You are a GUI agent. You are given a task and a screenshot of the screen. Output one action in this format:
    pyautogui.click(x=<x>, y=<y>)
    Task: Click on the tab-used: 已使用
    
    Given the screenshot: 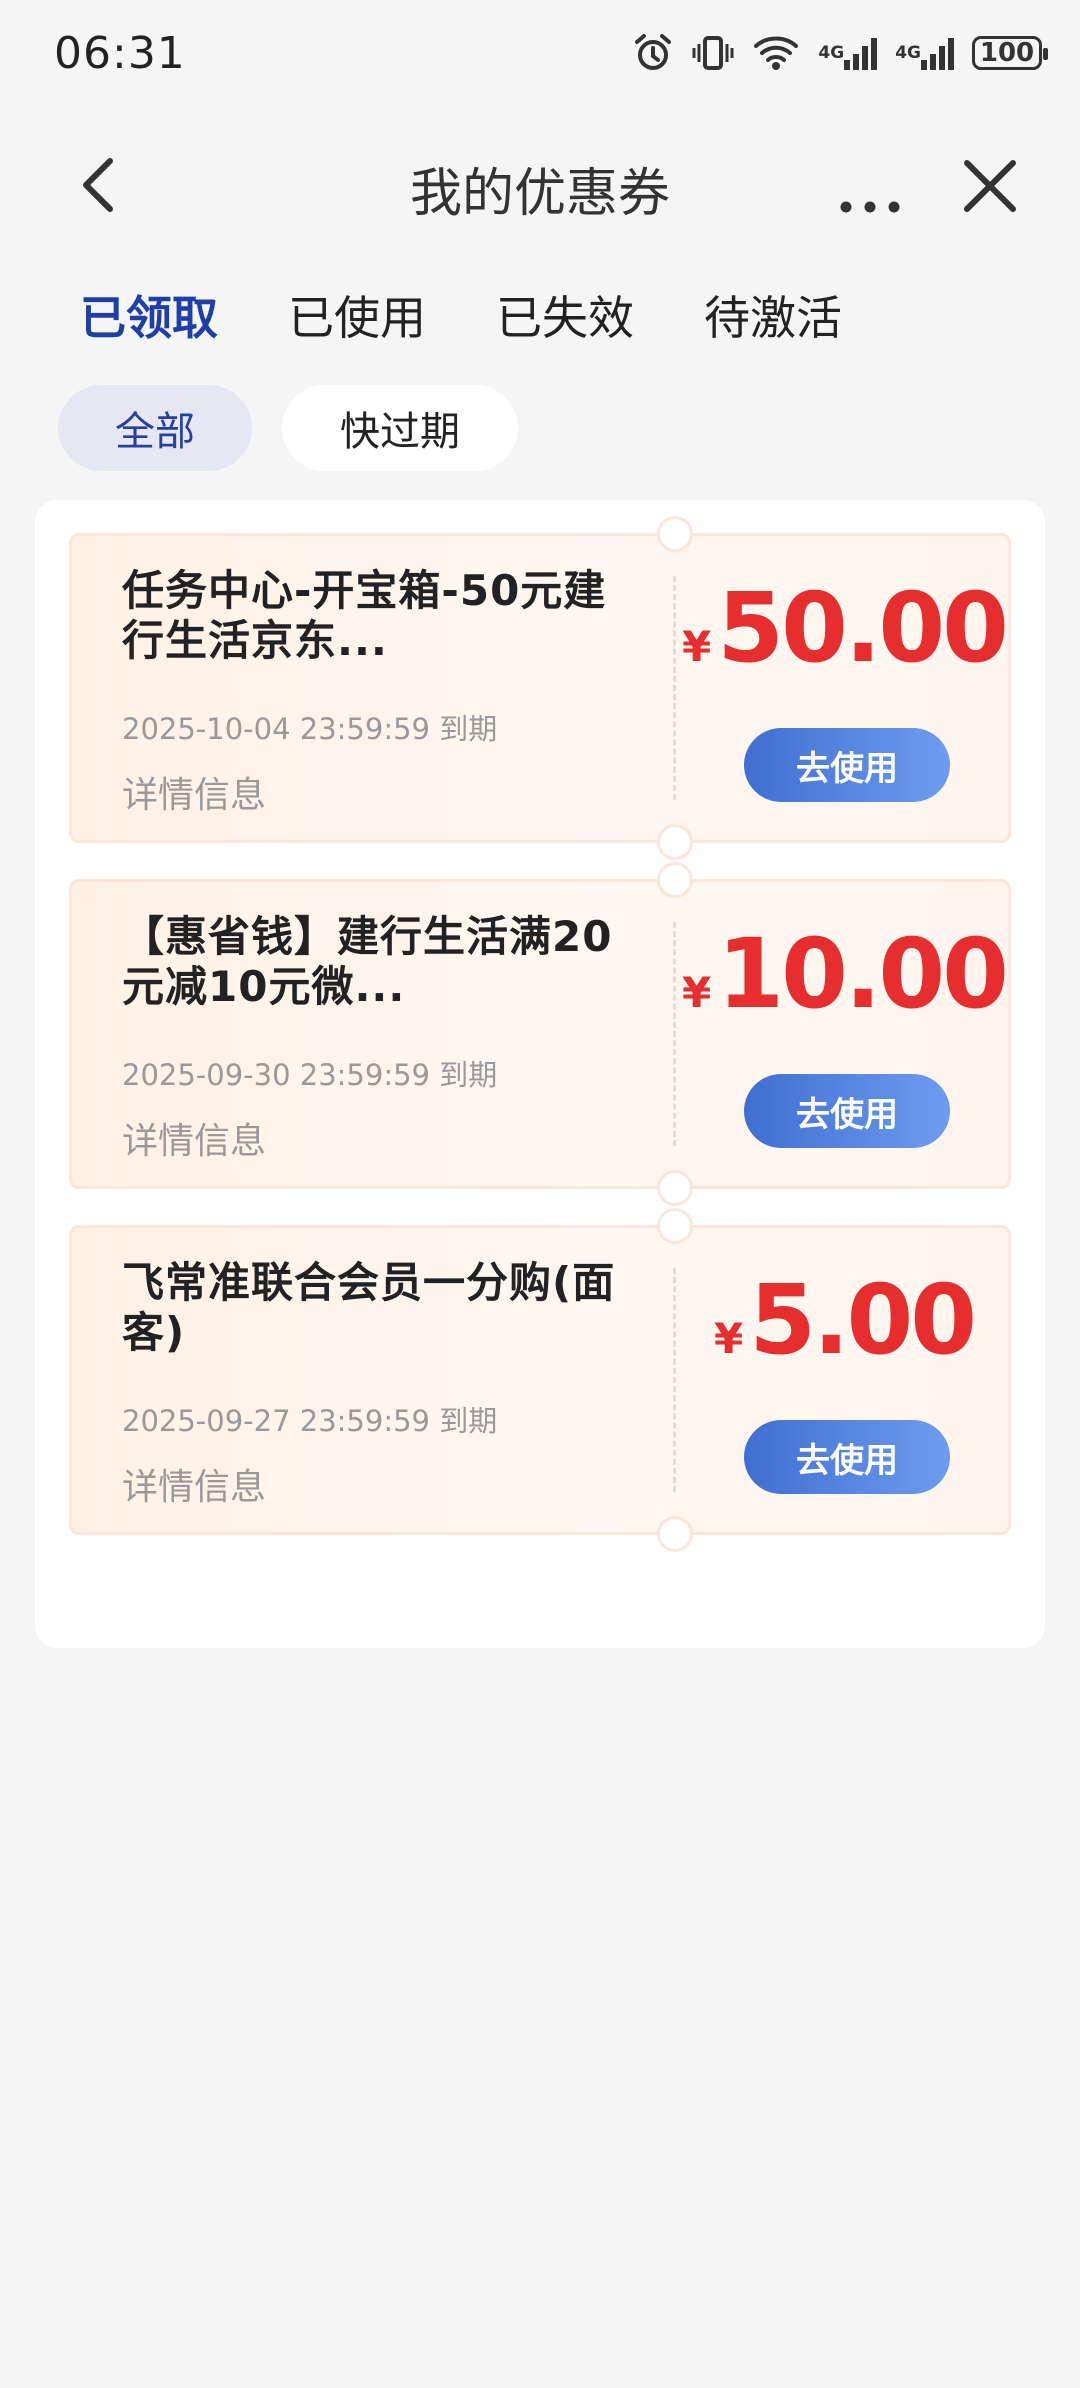 What is the action you would take?
    pyautogui.click(x=357, y=315)
    